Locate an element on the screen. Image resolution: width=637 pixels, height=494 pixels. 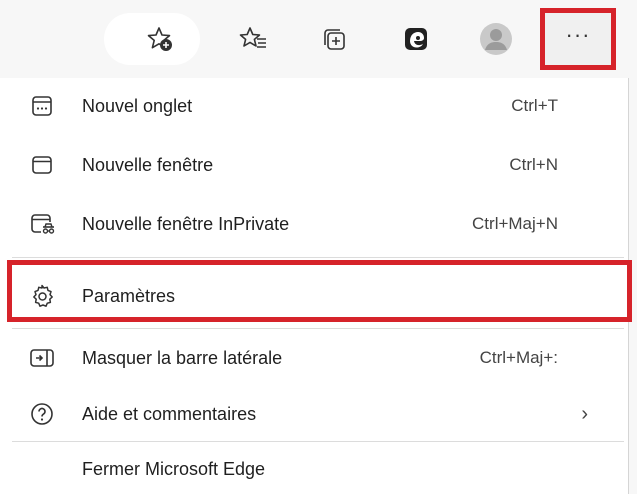
menu-item-label: Aide et commentaires is located at coordinates (169, 413).